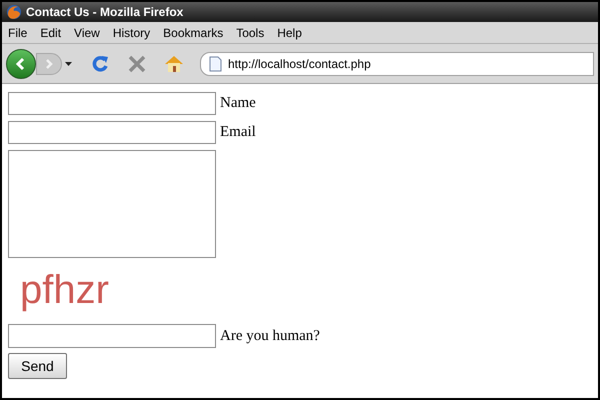 The width and height of the screenshot is (600, 400). What do you see at coordinates (18, 33) in the screenshot?
I see `menu-item: File` at bounding box center [18, 33].